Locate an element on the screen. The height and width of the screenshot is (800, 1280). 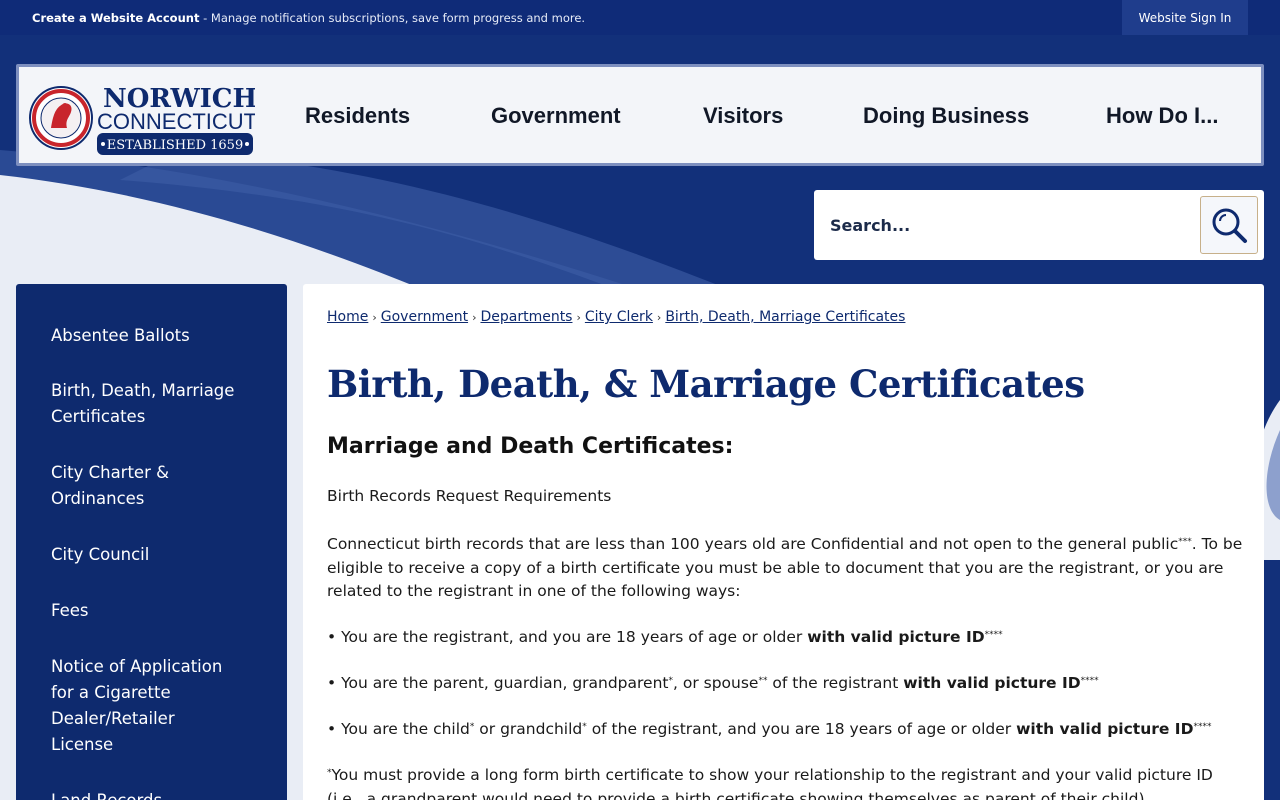
section-heading: Marriage and Death Certificates: is located at coordinates (530, 446).